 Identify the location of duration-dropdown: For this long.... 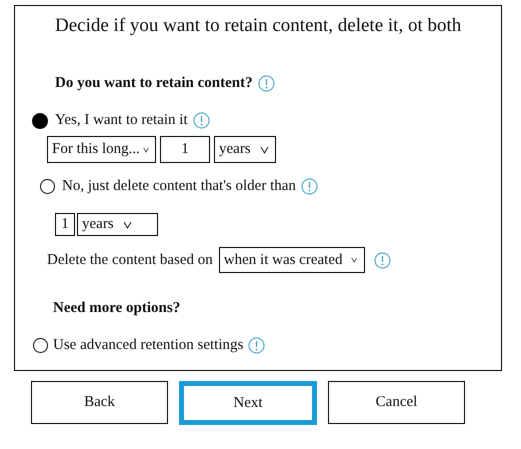
(101, 149).